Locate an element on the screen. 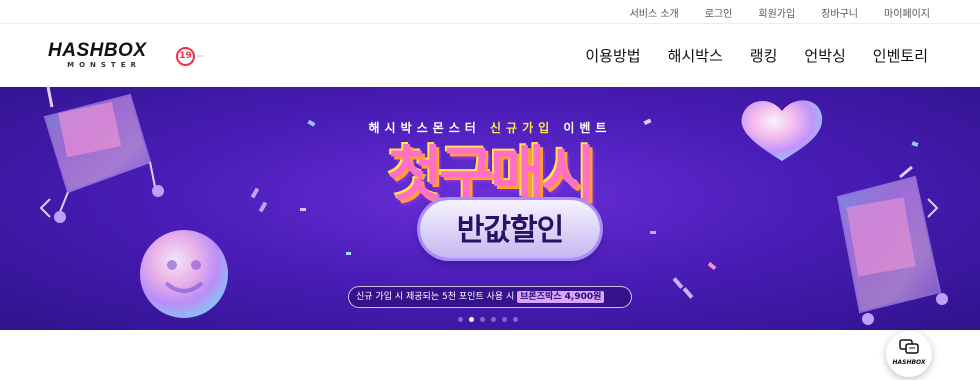  nav-inventory: 인벤토리 is located at coordinates (900, 55).